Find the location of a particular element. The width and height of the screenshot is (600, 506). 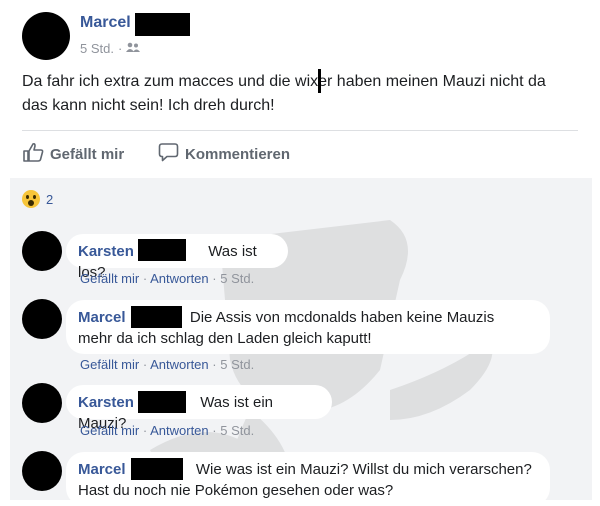

reaction-count: 2 is located at coordinates (50, 199).